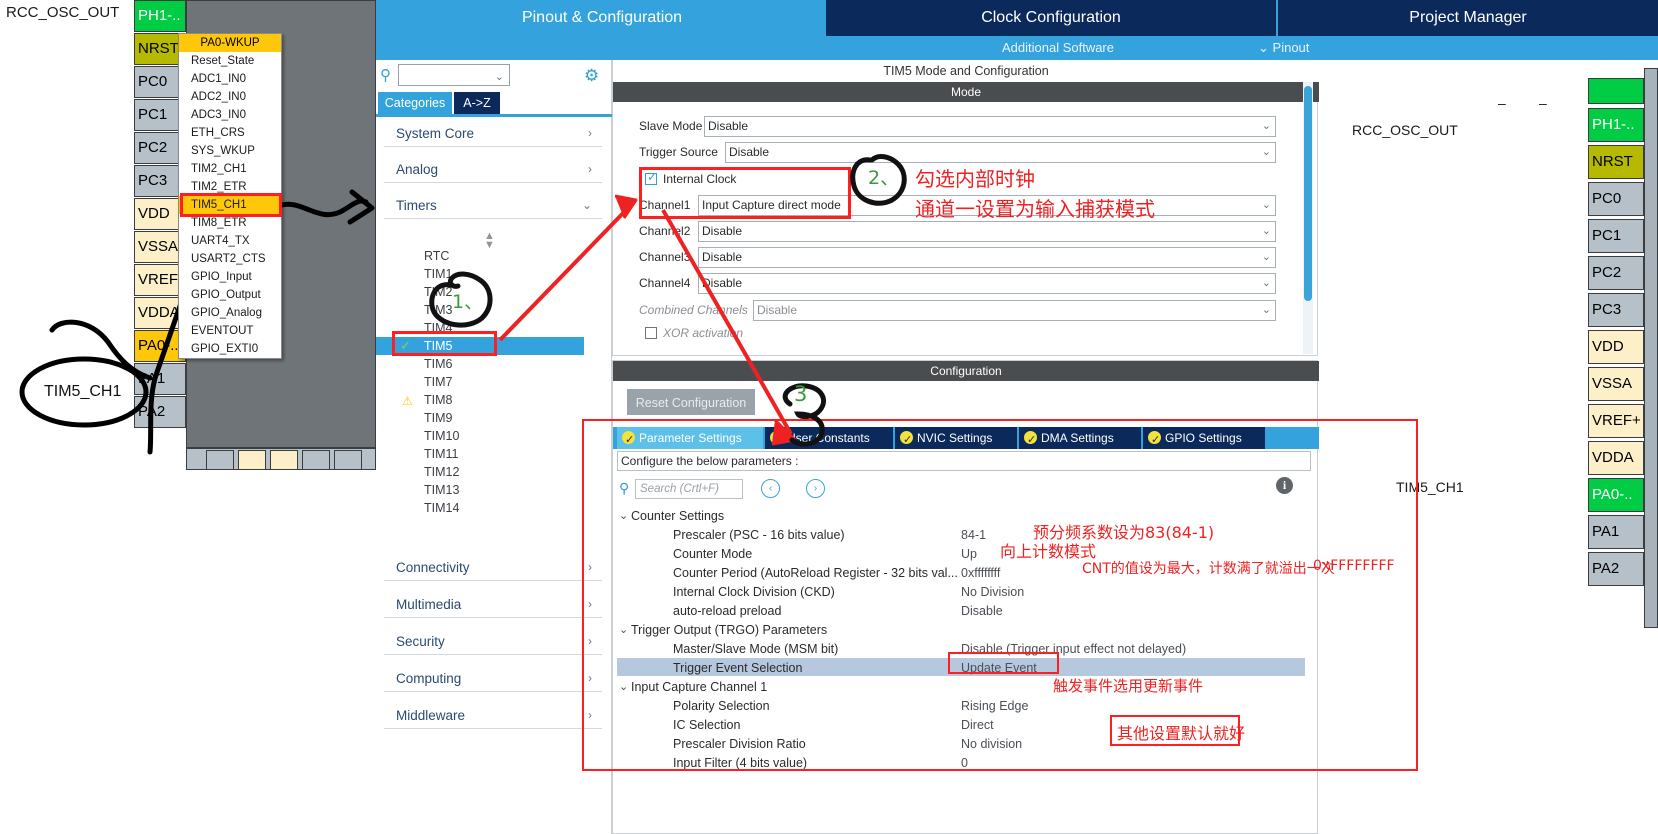 The width and height of the screenshot is (1658, 834). What do you see at coordinates (504, 274) in the screenshot?
I see `ip-item-tim1: TIM1` at bounding box center [504, 274].